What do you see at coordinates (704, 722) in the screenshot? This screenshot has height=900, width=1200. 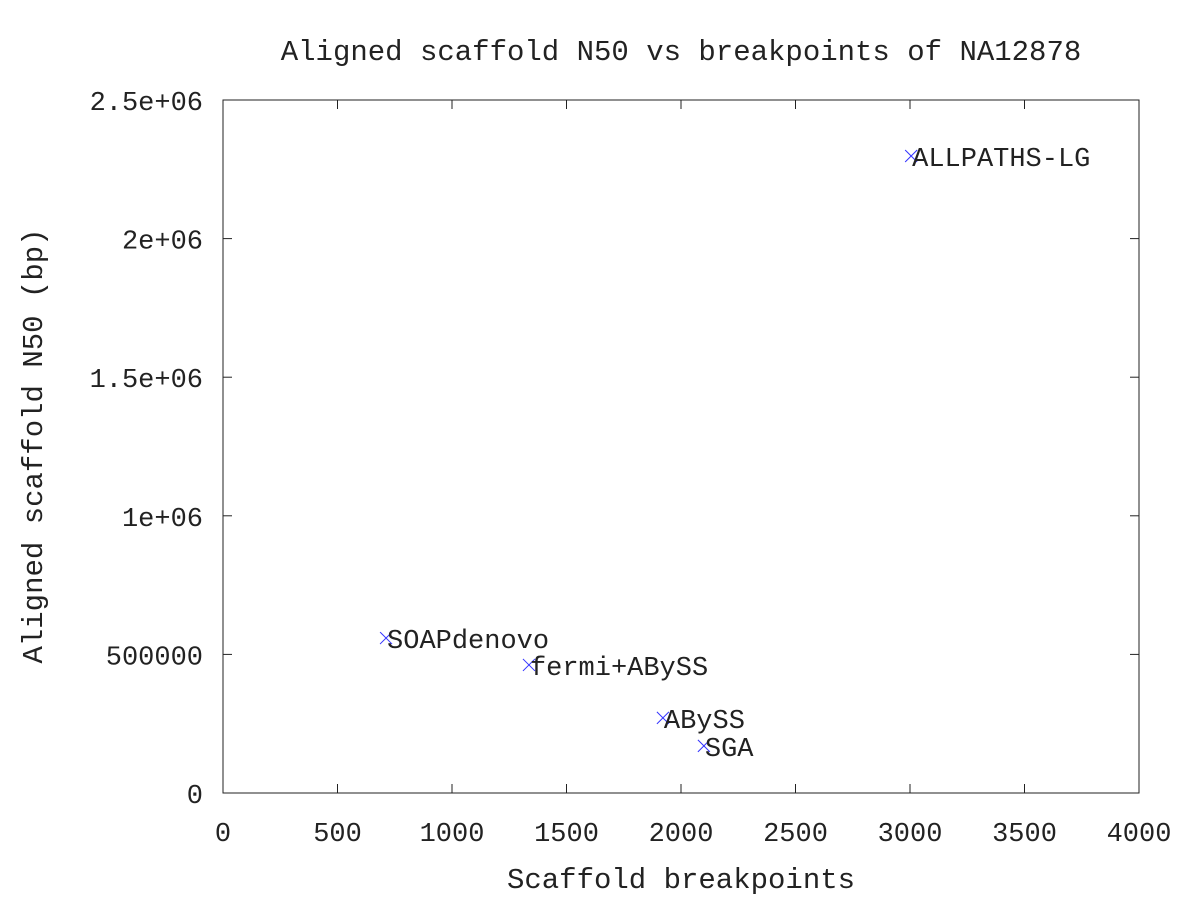 I see `data-point-label: ABySS` at bounding box center [704, 722].